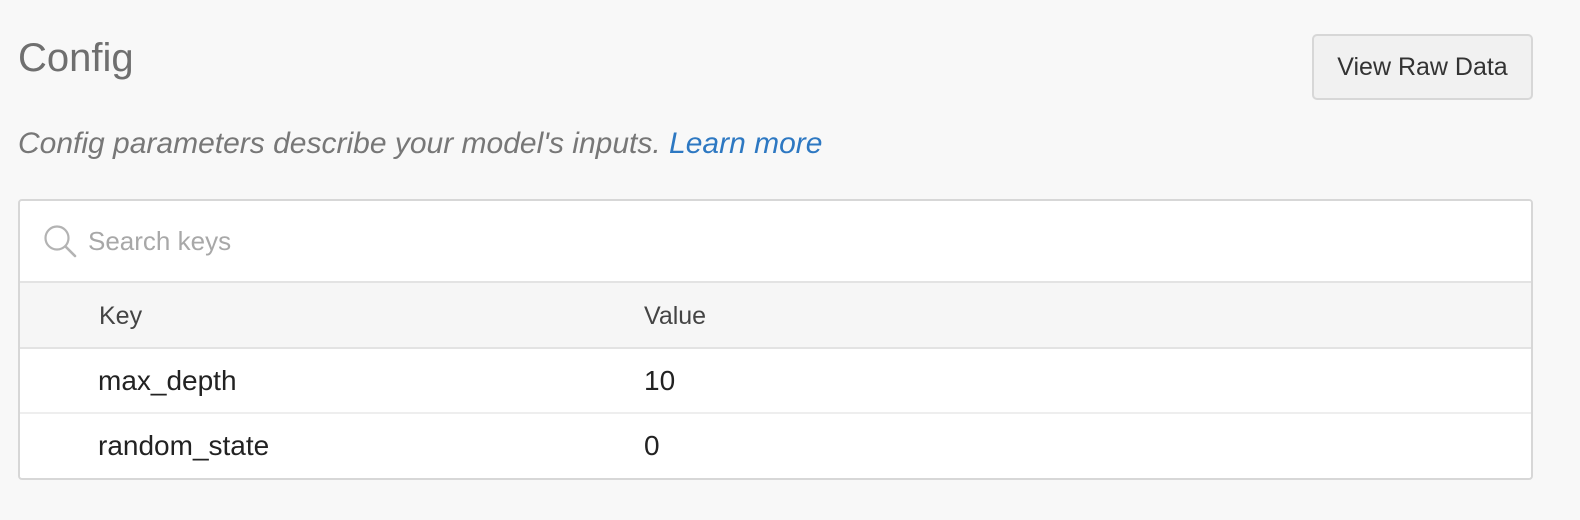 Image resolution: width=1580 pixels, height=520 pixels. I want to click on table-row: random_state 0, so click(775, 445).